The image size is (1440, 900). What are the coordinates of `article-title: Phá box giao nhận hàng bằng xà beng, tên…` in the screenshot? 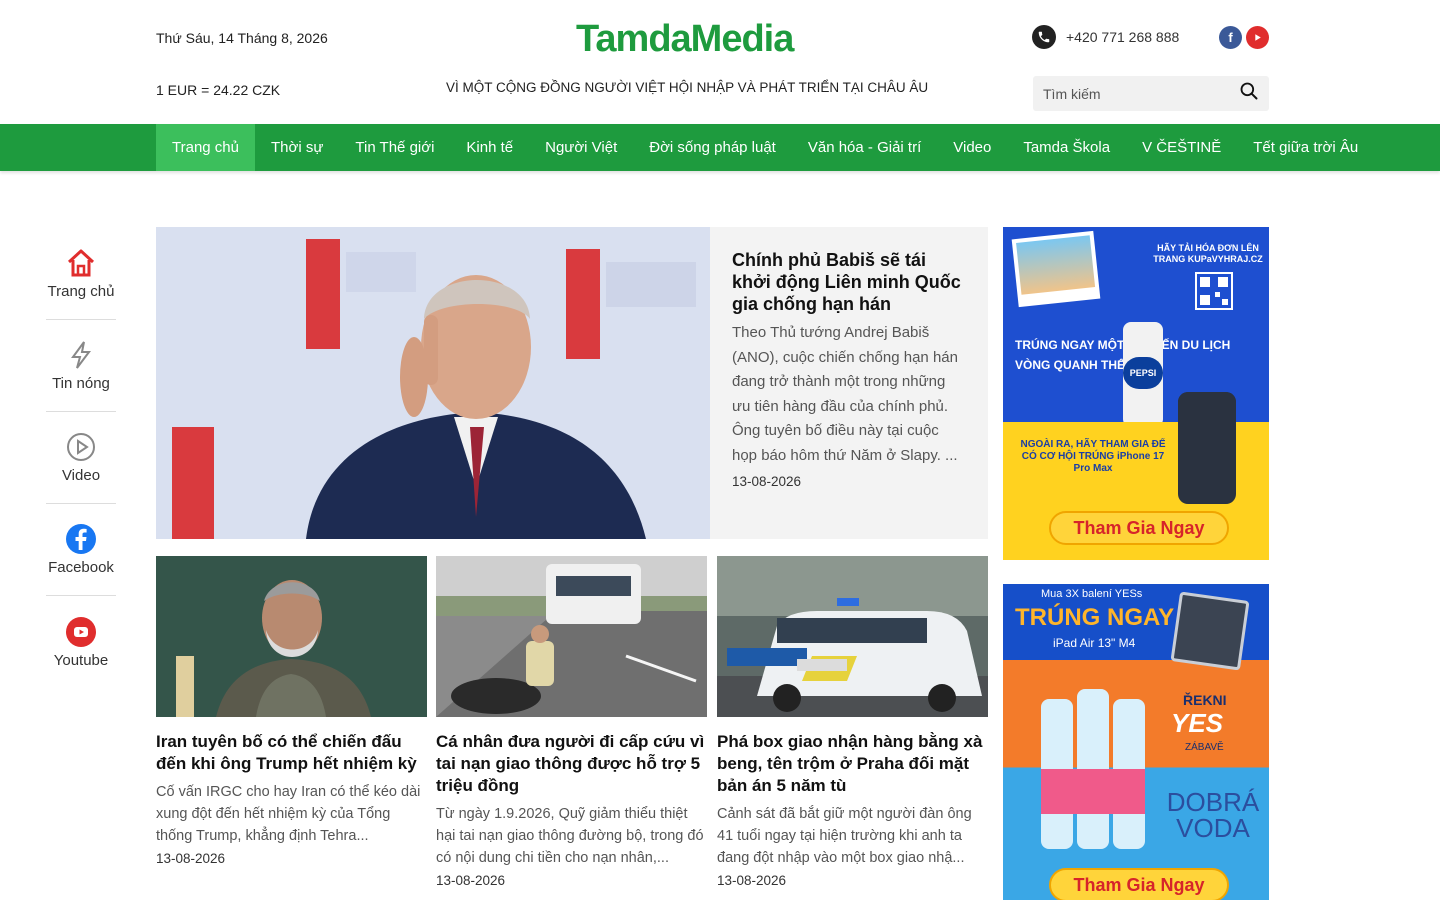 It's located at (852, 764).